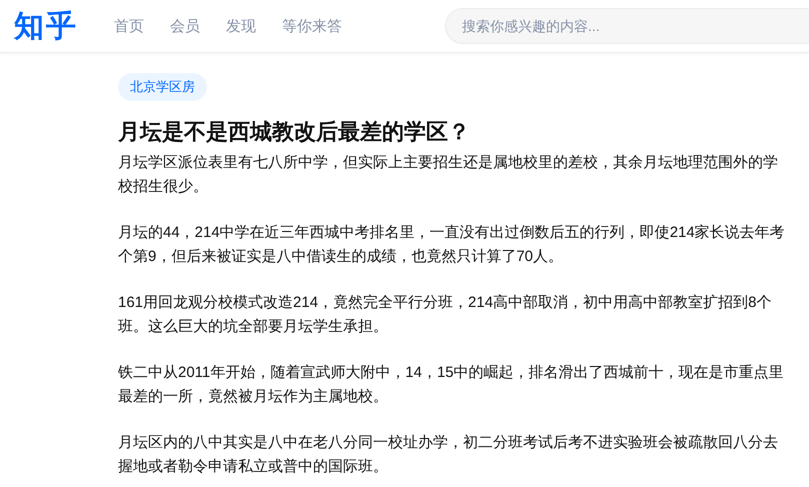 The height and width of the screenshot is (487, 809). What do you see at coordinates (294, 132) in the screenshot?
I see `question-title: 月坛是不是西城教改后最差的学区？` at bounding box center [294, 132].